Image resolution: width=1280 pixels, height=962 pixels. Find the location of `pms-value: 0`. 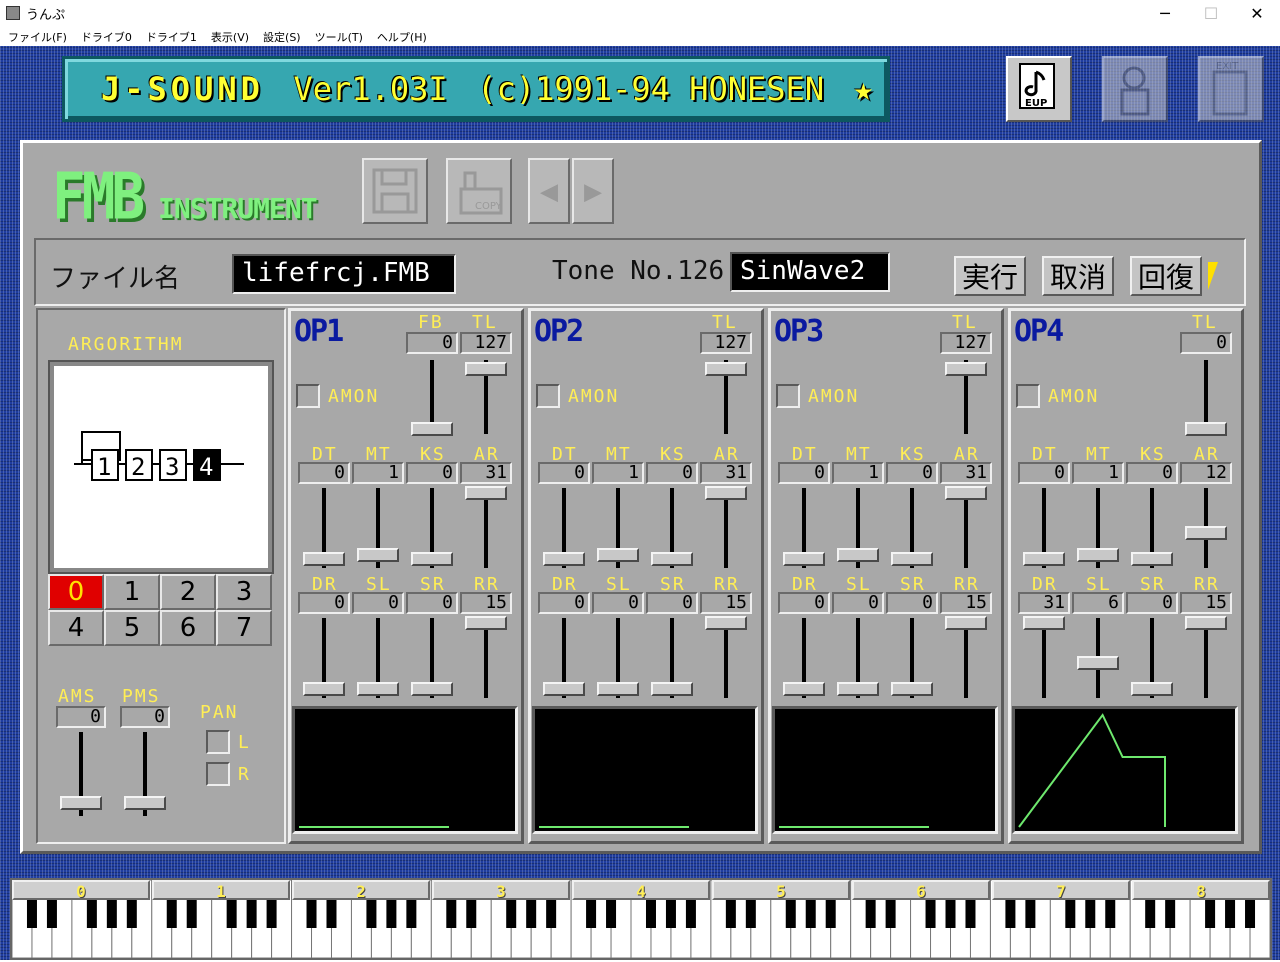

pms-value: 0 is located at coordinates (145, 717).